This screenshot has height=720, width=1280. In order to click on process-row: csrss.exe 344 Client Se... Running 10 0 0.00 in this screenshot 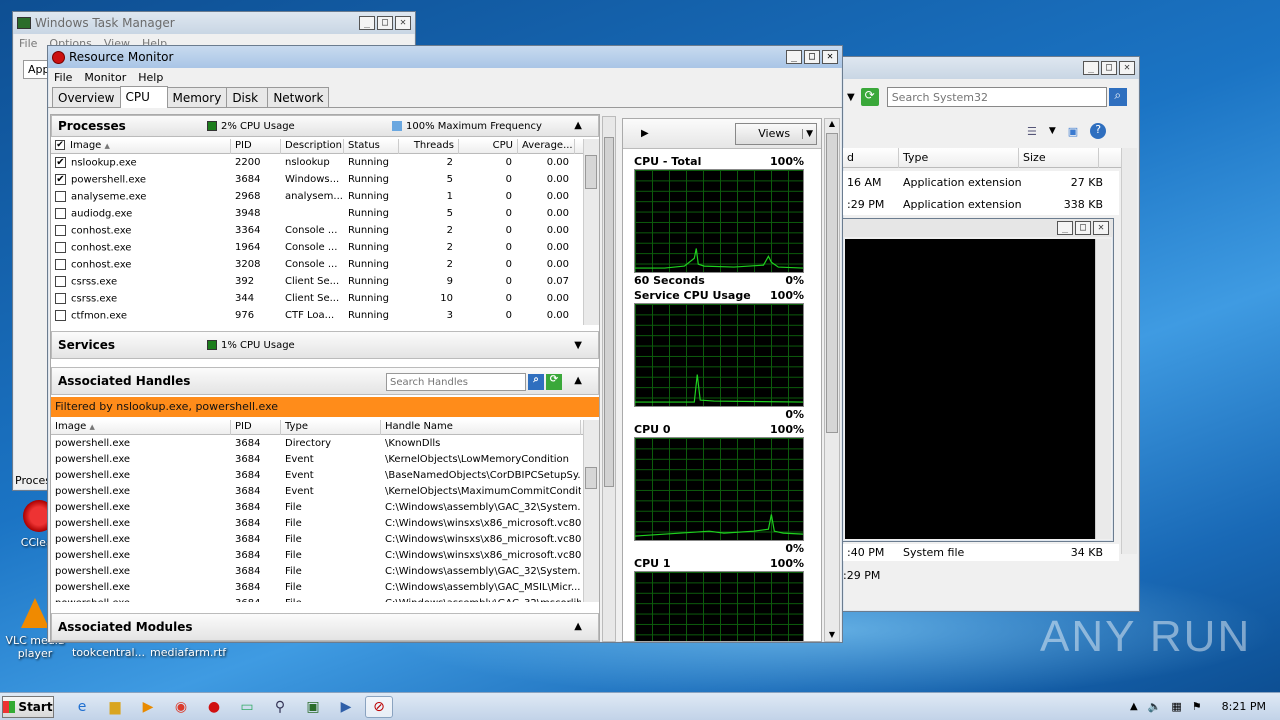, I will do `click(318, 298)`.